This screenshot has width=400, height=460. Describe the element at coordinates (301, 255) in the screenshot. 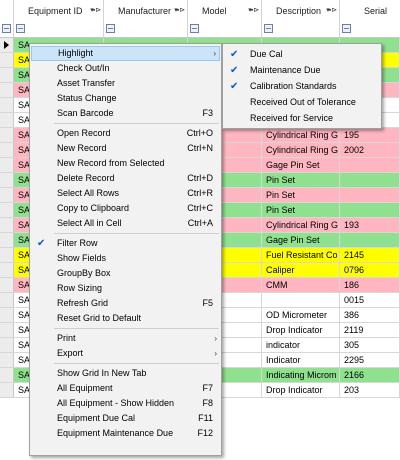

I see `cell-description: Fuel Resistant Co` at that location.